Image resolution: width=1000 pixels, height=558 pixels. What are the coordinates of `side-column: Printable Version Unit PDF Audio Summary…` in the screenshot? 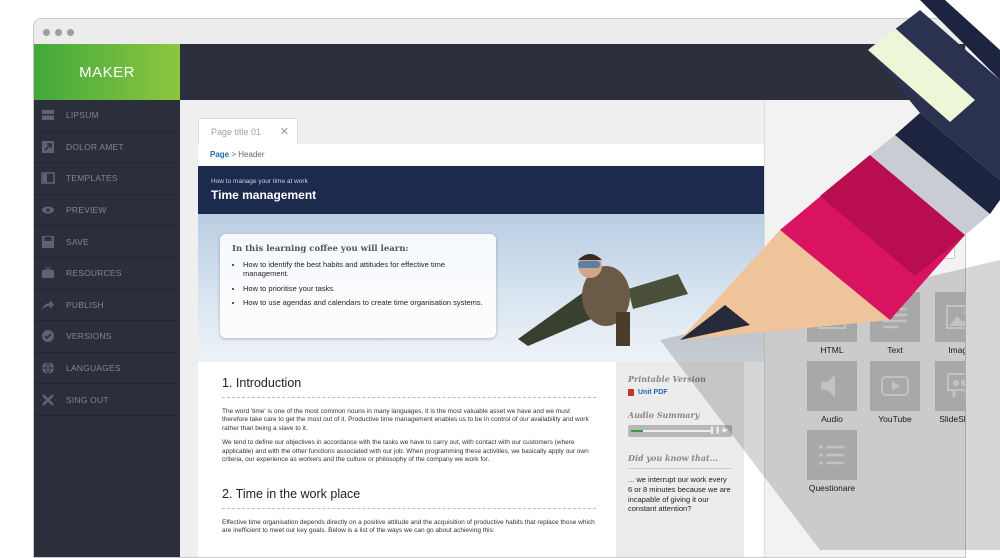 It's located at (680, 459).